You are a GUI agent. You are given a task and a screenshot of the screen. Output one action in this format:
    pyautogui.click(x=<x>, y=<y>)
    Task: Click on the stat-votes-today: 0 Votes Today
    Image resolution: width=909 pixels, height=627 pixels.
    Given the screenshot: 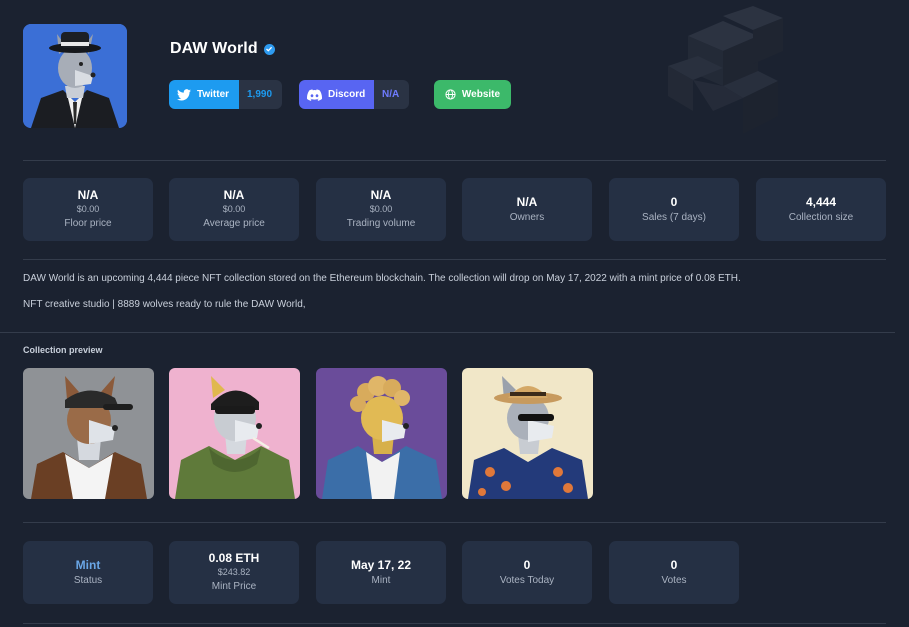 What is the action you would take?
    pyautogui.click(x=527, y=572)
    